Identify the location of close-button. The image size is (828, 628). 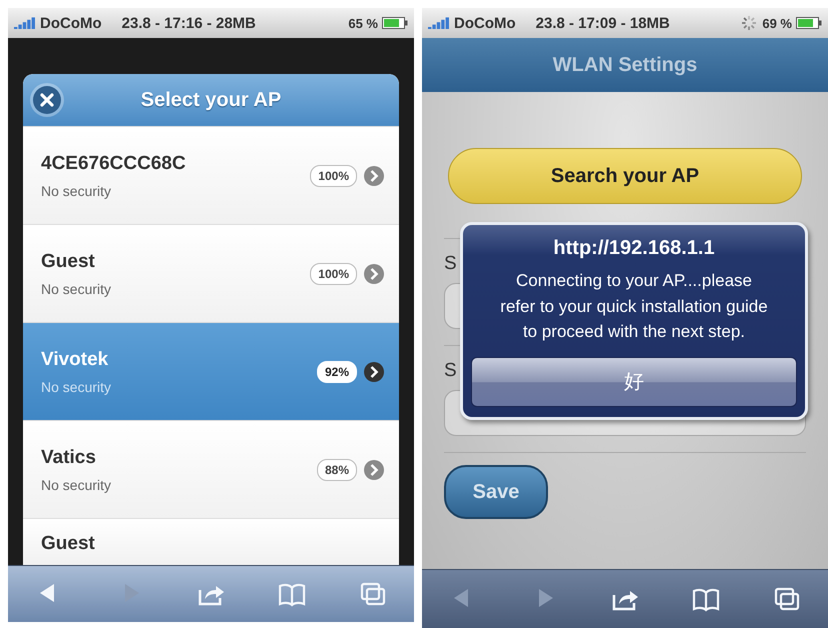
(47, 100).